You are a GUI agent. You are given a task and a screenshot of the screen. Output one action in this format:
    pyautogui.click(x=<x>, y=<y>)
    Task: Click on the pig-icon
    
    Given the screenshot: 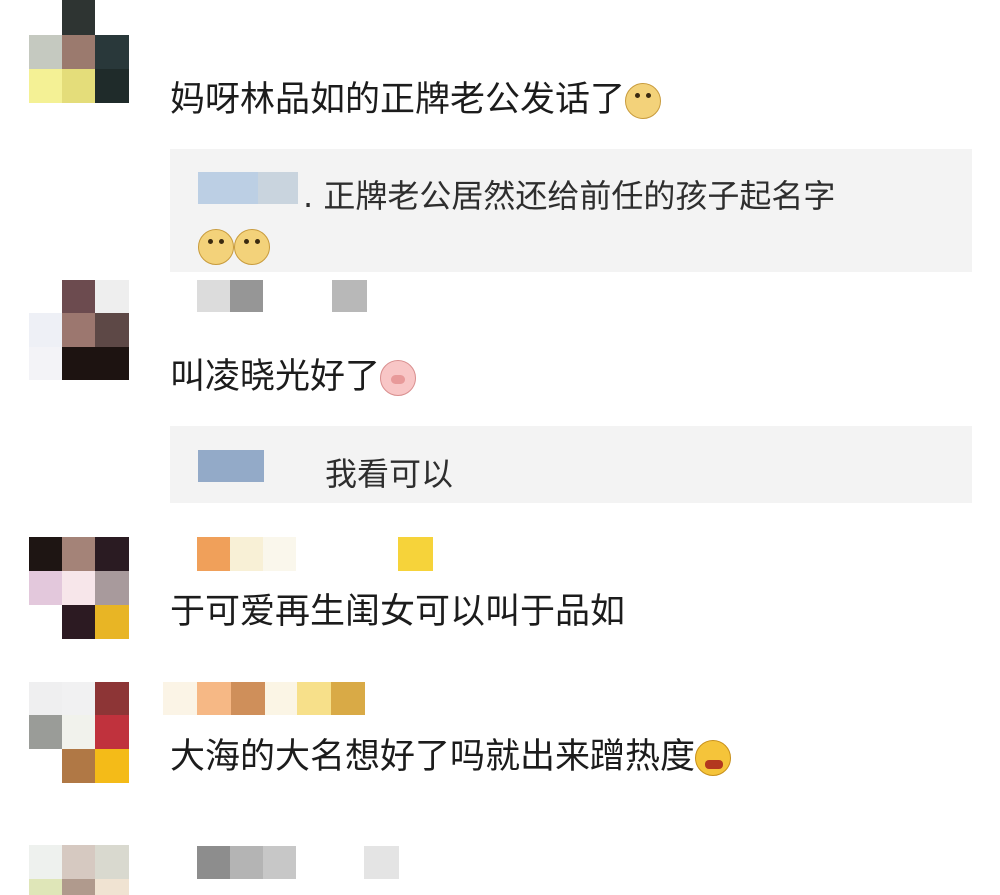 What is the action you would take?
    pyautogui.click(x=398, y=378)
    